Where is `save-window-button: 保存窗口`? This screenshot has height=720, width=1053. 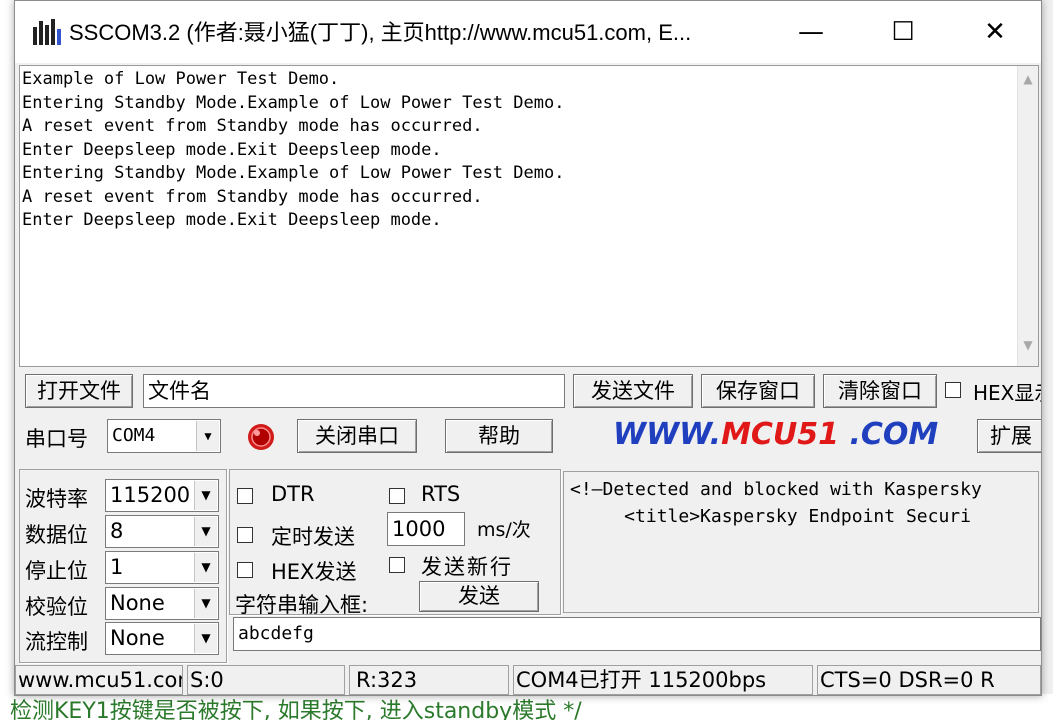
save-window-button: 保存窗口 is located at coordinates (758, 391).